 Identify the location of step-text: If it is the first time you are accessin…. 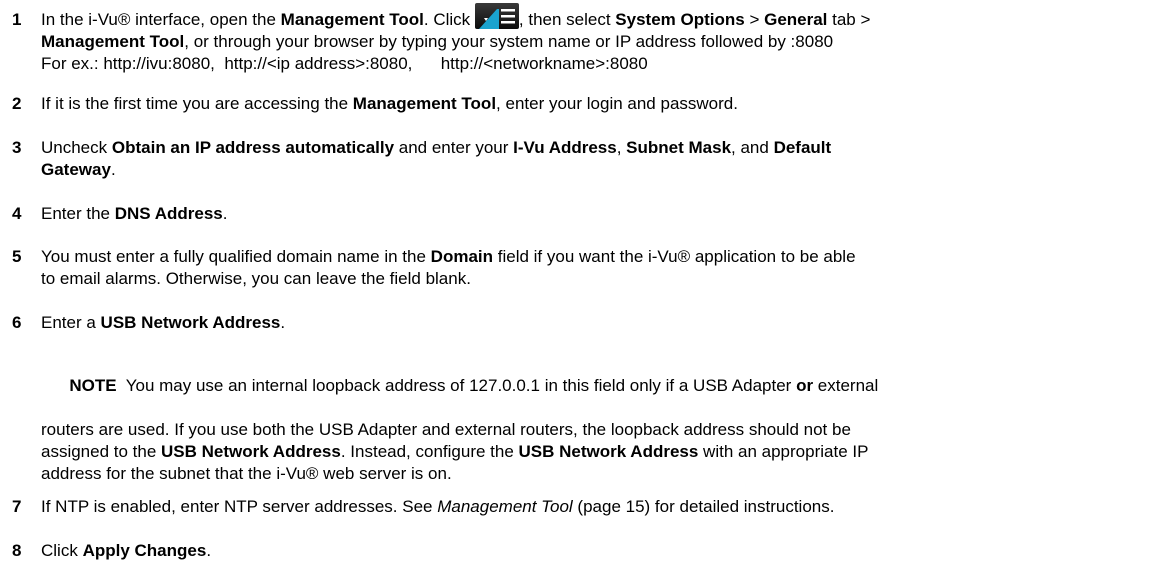
(593, 104).